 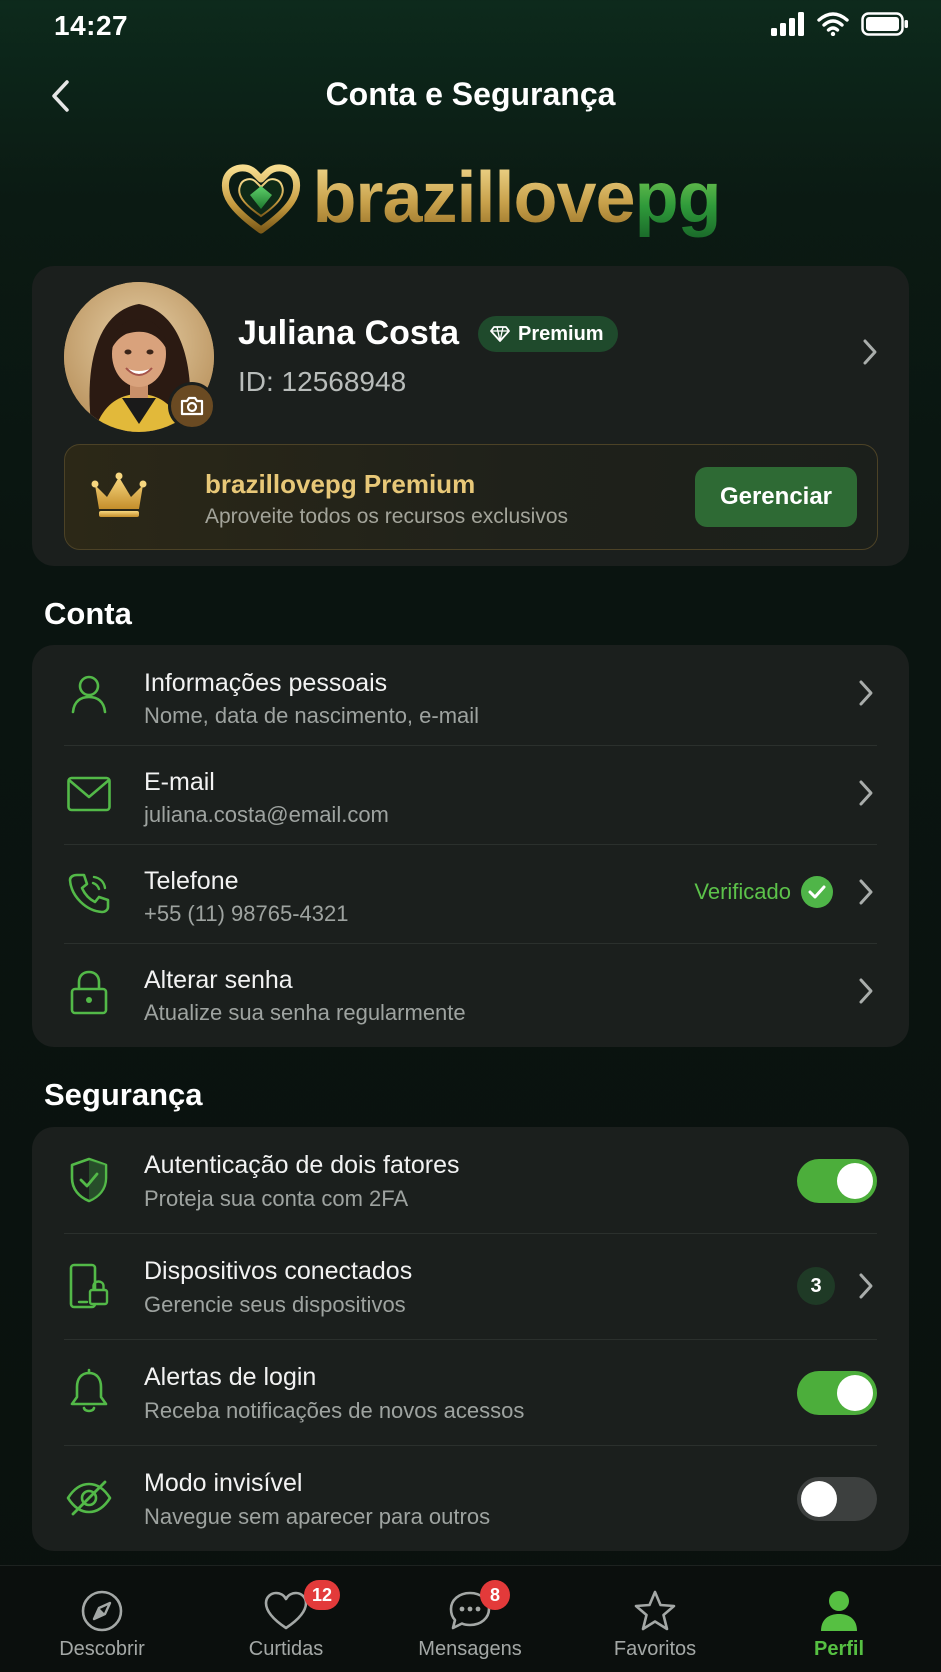 What do you see at coordinates (89, 1498) in the screenshot?
I see `eye-off-icon` at bounding box center [89, 1498].